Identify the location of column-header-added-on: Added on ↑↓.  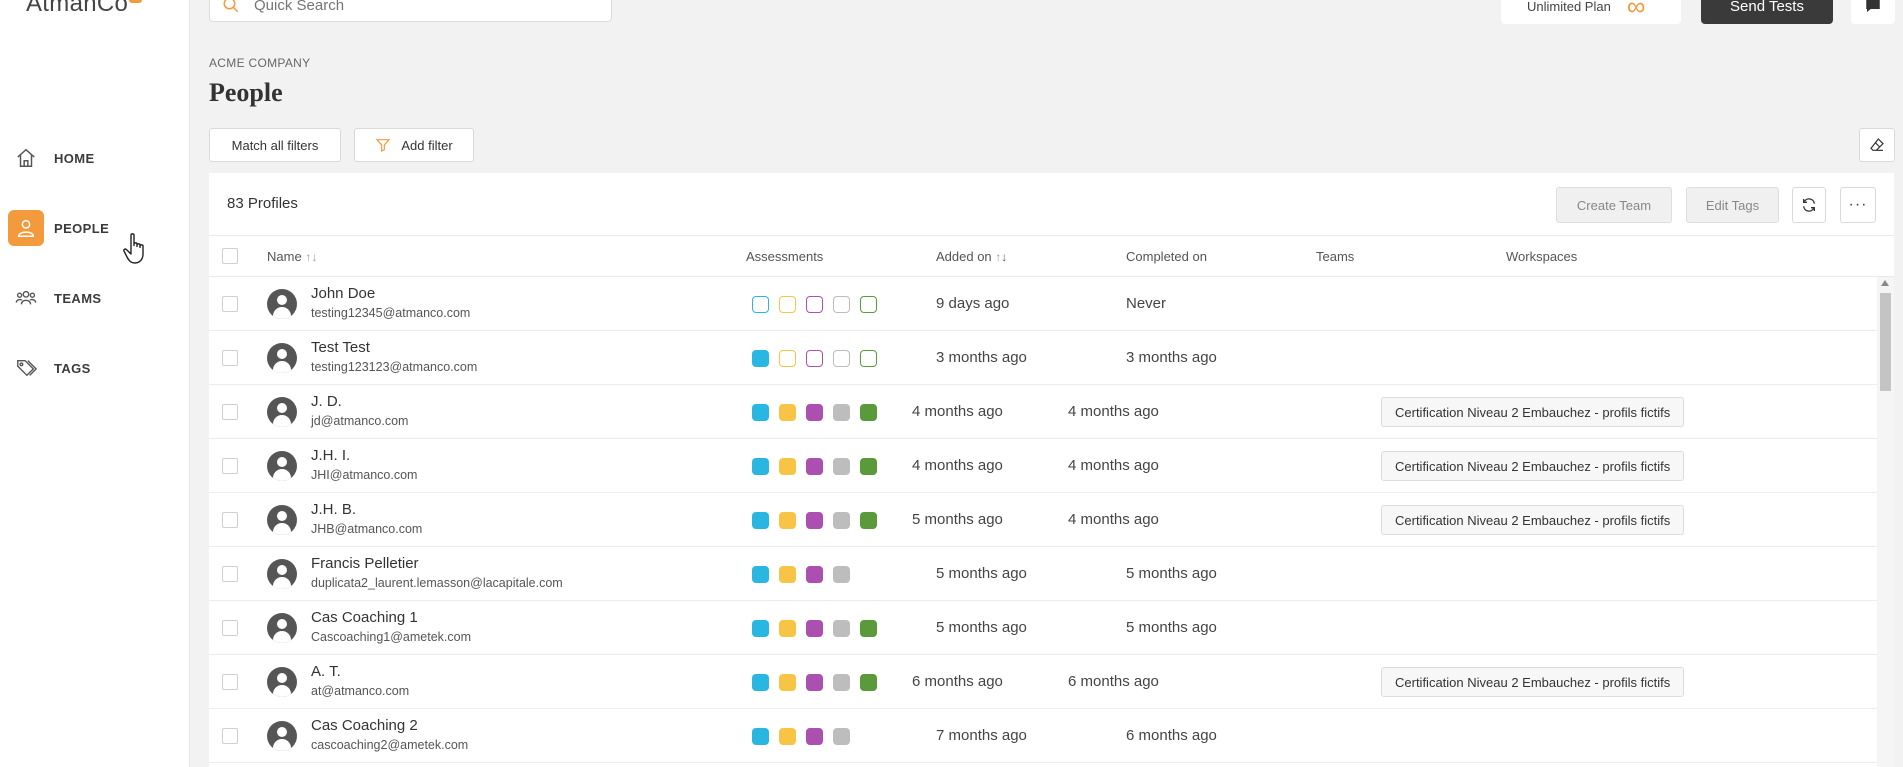
(971, 256).